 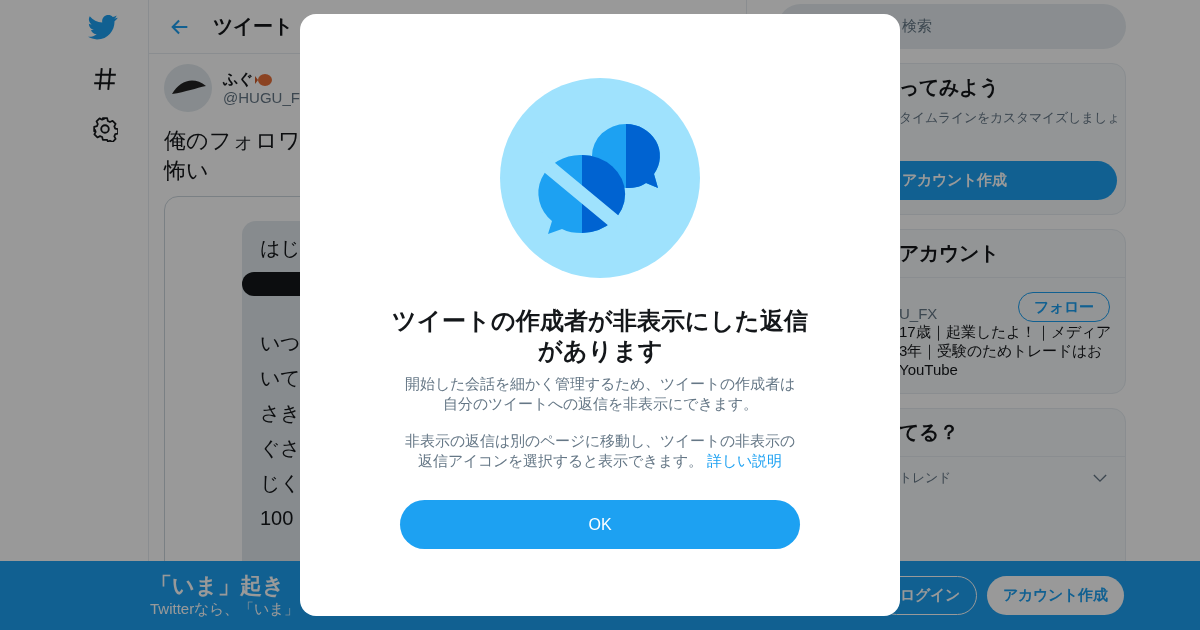 I want to click on settings-icon, so click(x=105, y=129).